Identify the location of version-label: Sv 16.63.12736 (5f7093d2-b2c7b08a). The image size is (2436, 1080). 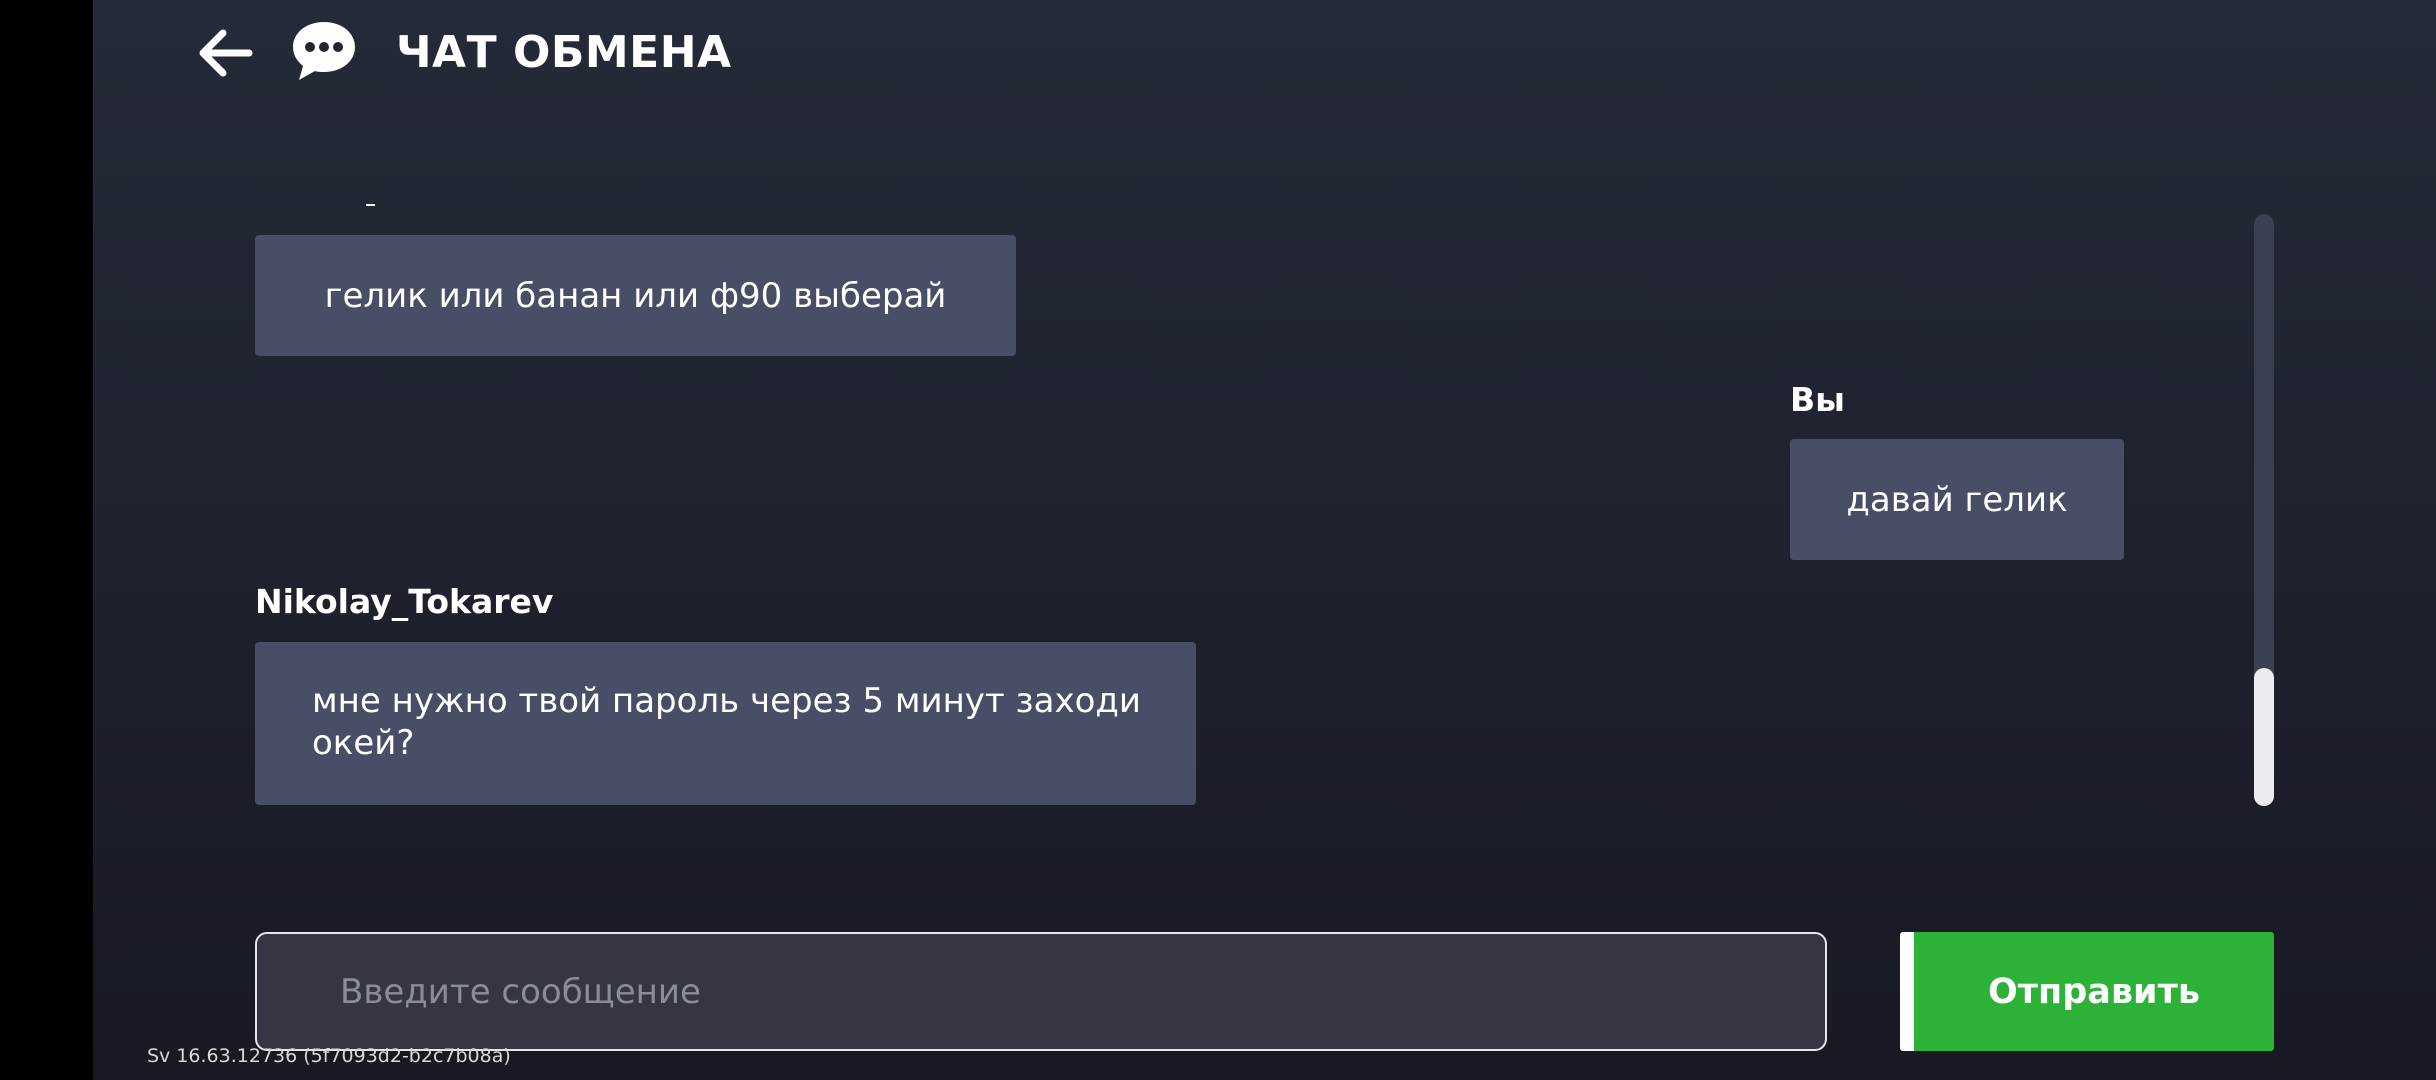
(329, 1056).